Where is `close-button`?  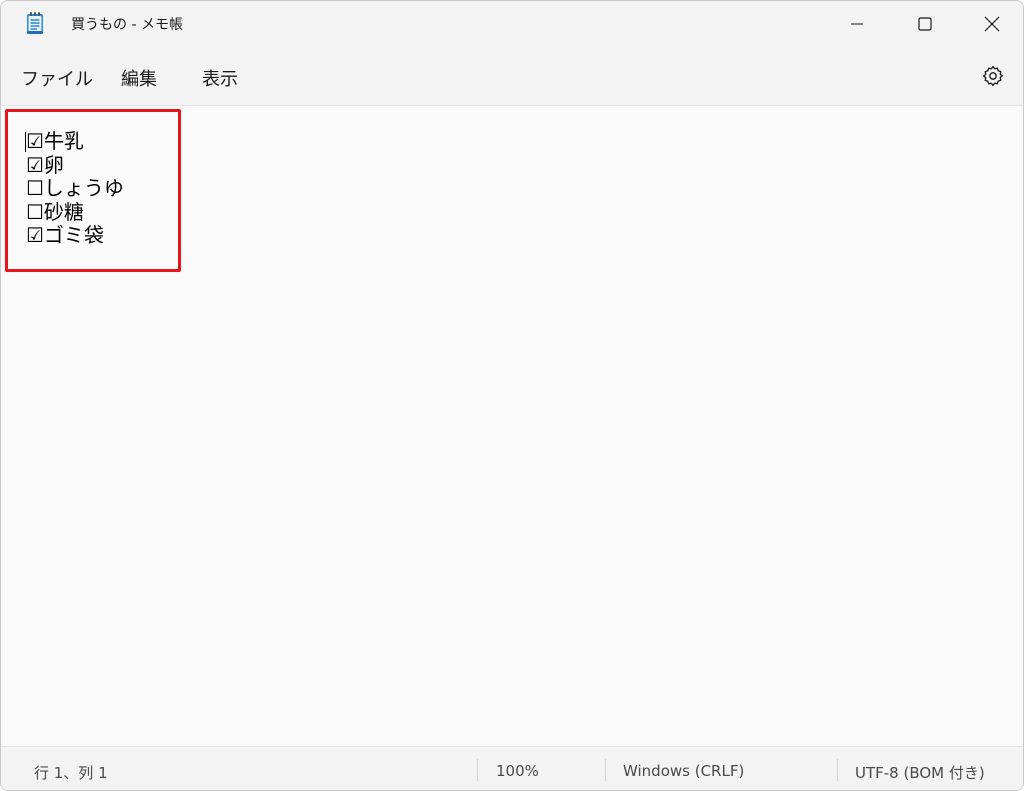
close-button is located at coordinates (990, 24).